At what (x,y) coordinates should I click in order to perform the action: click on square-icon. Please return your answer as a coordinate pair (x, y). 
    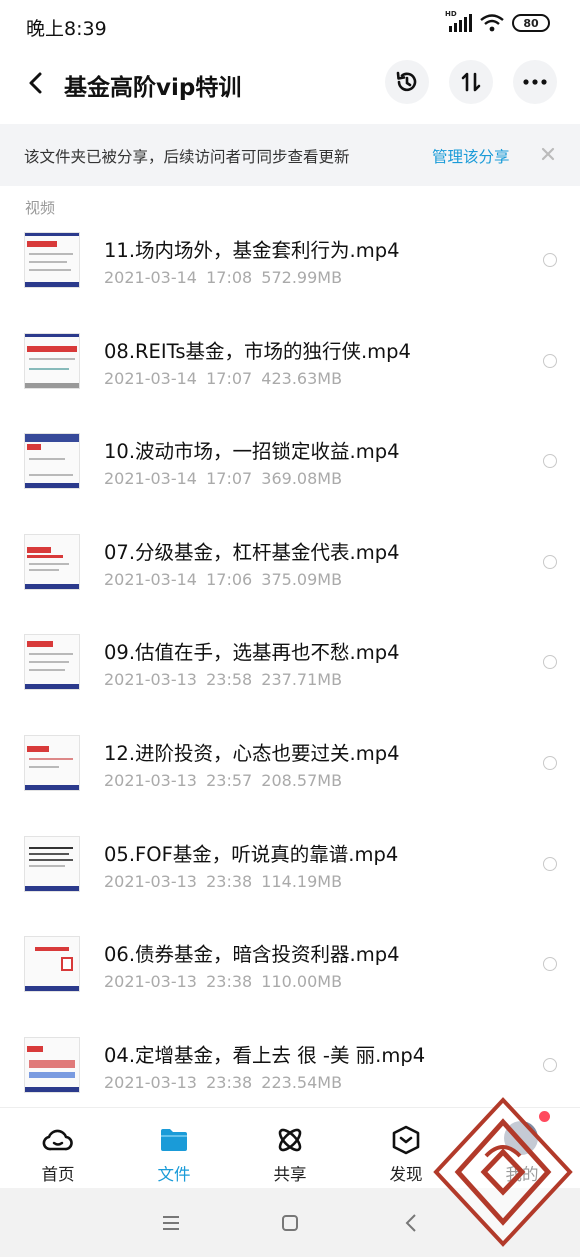
    Looking at the image, I should click on (290, 1223).